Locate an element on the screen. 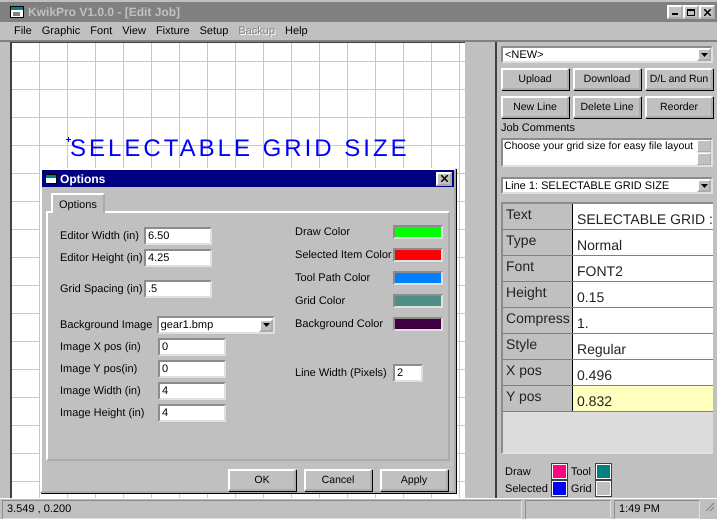 The image size is (717, 519). property-name: Font is located at coordinates (538, 268).